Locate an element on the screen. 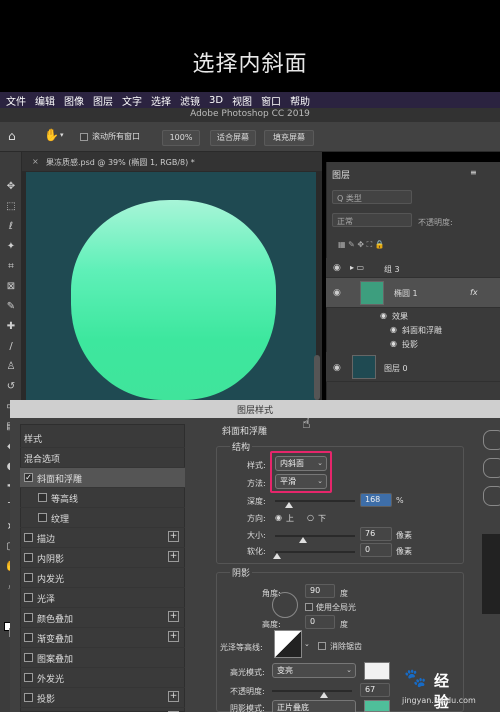 The width and height of the screenshot is (500, 712). marquee-tool-icon: ⬚ is located at coordinates (11, 207).